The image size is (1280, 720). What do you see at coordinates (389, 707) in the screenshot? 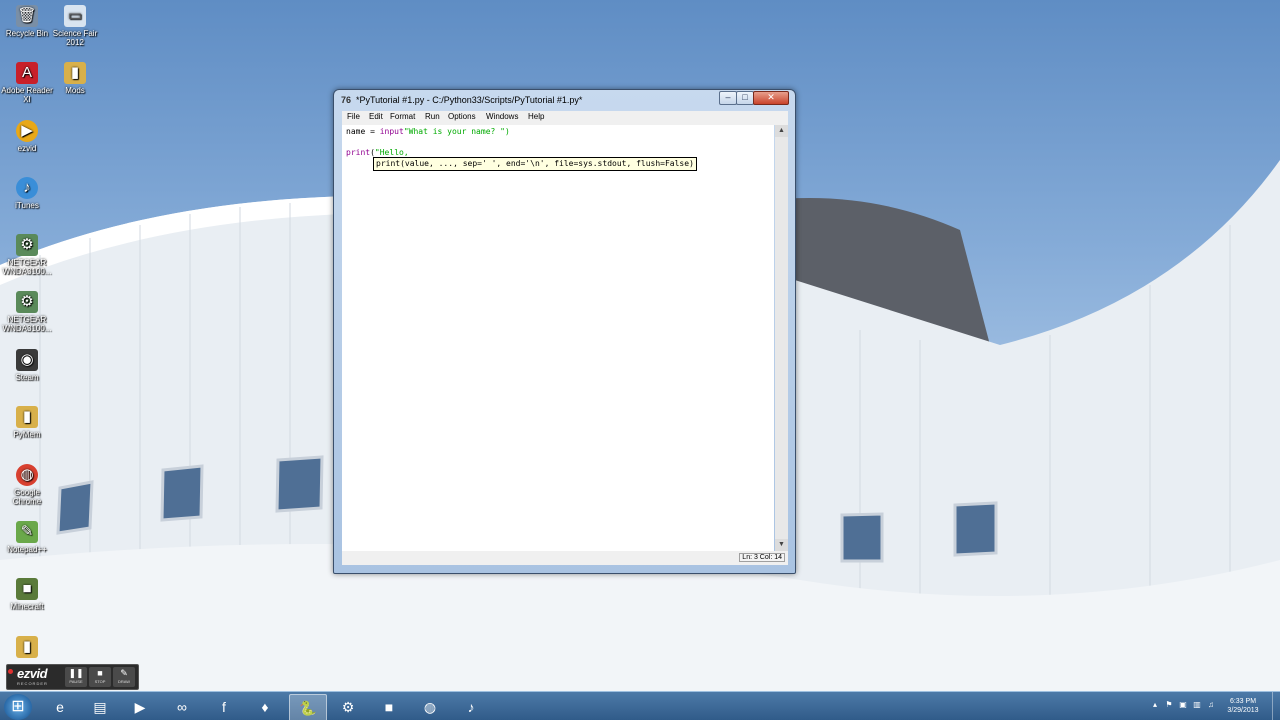
I see `taskbar-minecraft: ■` at bounding box center [389, 707].